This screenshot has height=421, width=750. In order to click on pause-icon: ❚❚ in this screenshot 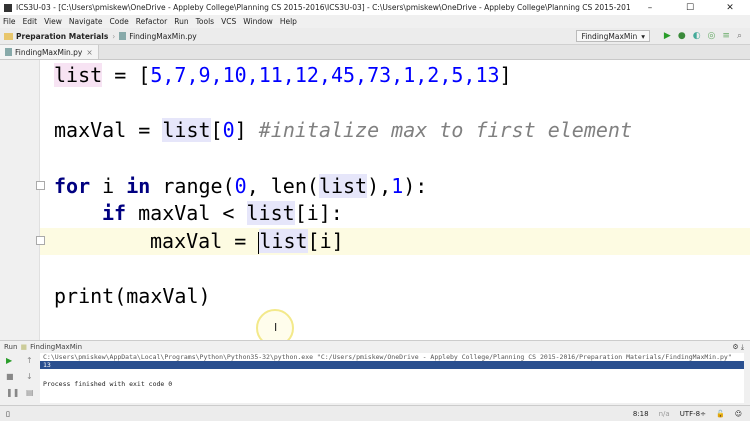, I will do `click(12, 392)`.